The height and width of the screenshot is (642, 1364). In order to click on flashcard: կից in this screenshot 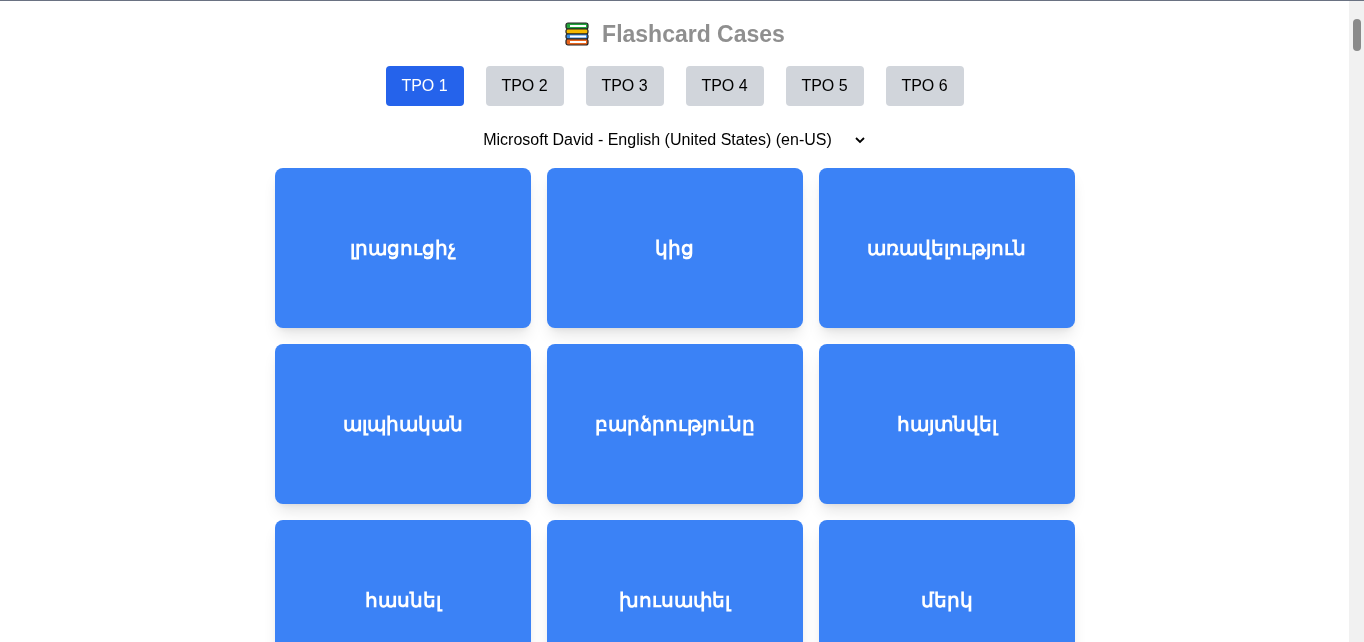, I will do `click(674, 248)`.